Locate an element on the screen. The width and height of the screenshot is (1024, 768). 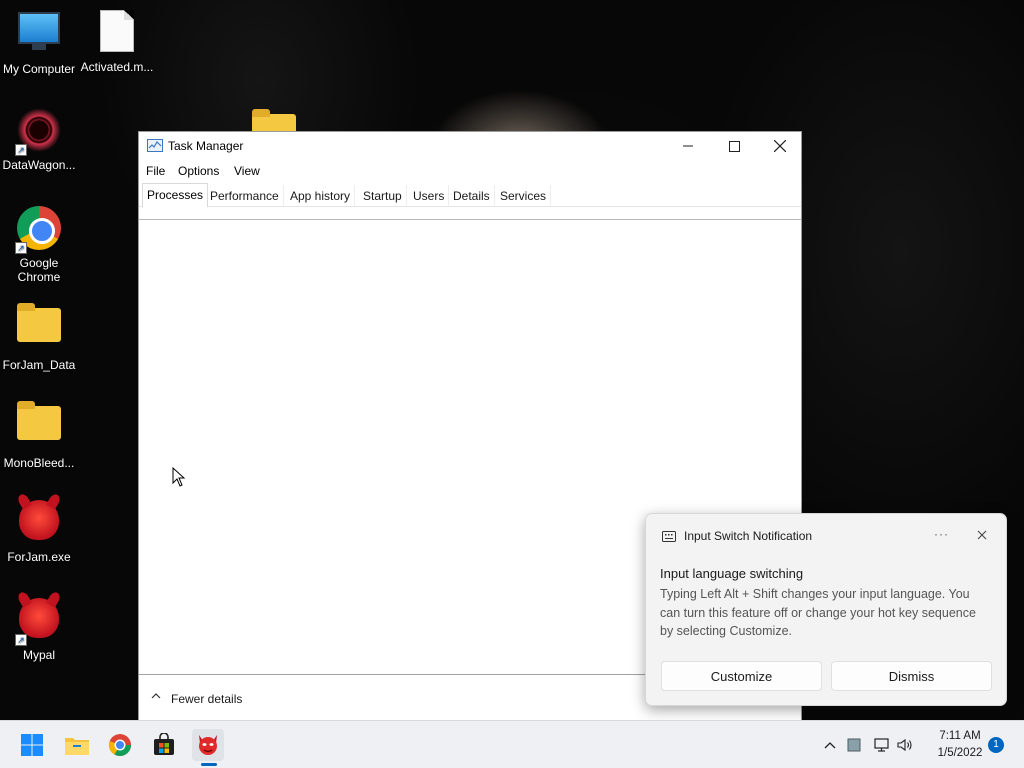
customize-button: Customize is located at coordinates (741, 676).